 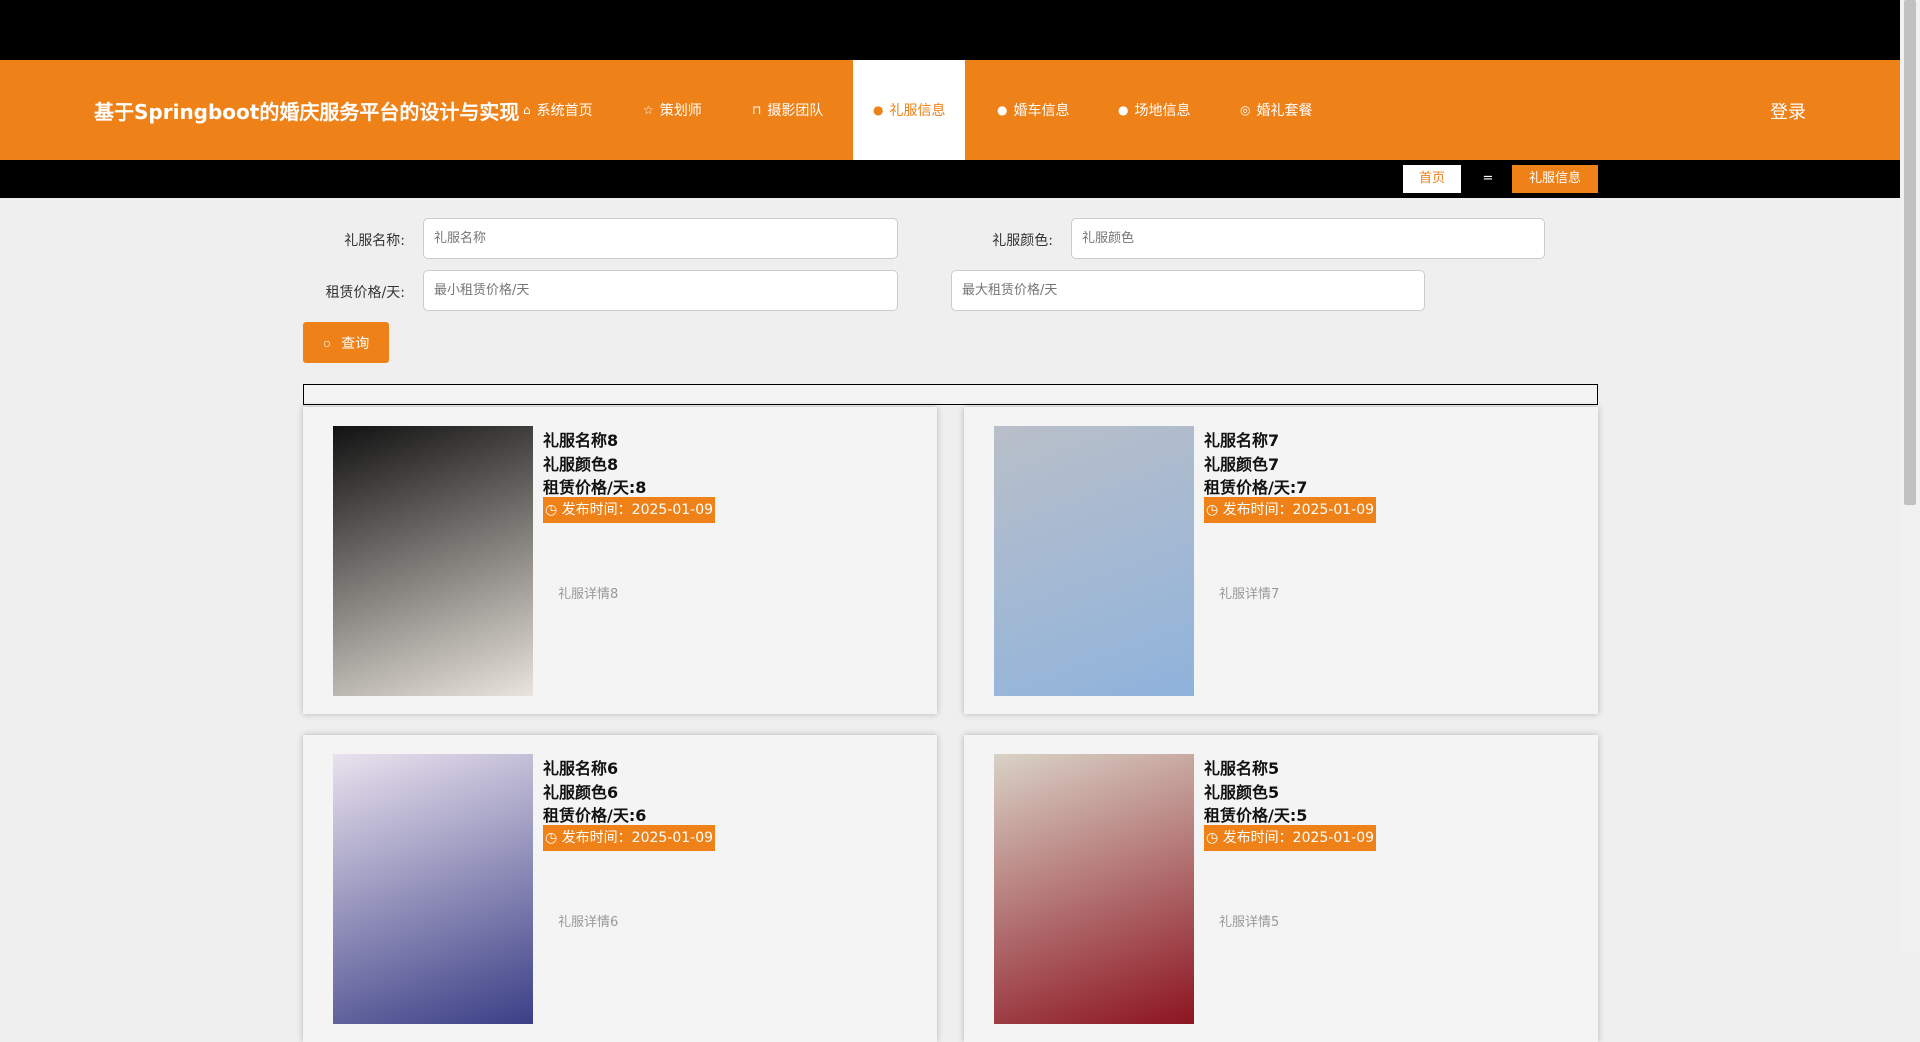 What do you see at coordinates (795, 111) in the screenshot?
I see `nav-label: 摄影团队` at bounding box center [795, 111].